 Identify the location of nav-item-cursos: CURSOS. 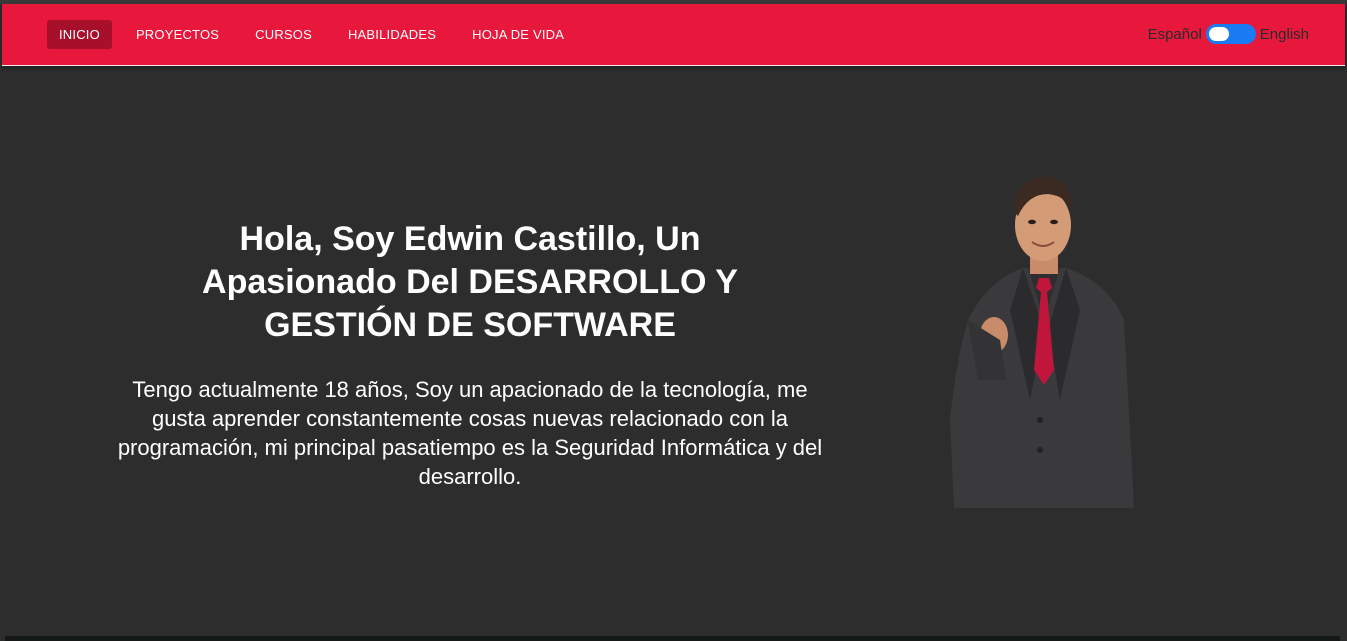
(283, 34).